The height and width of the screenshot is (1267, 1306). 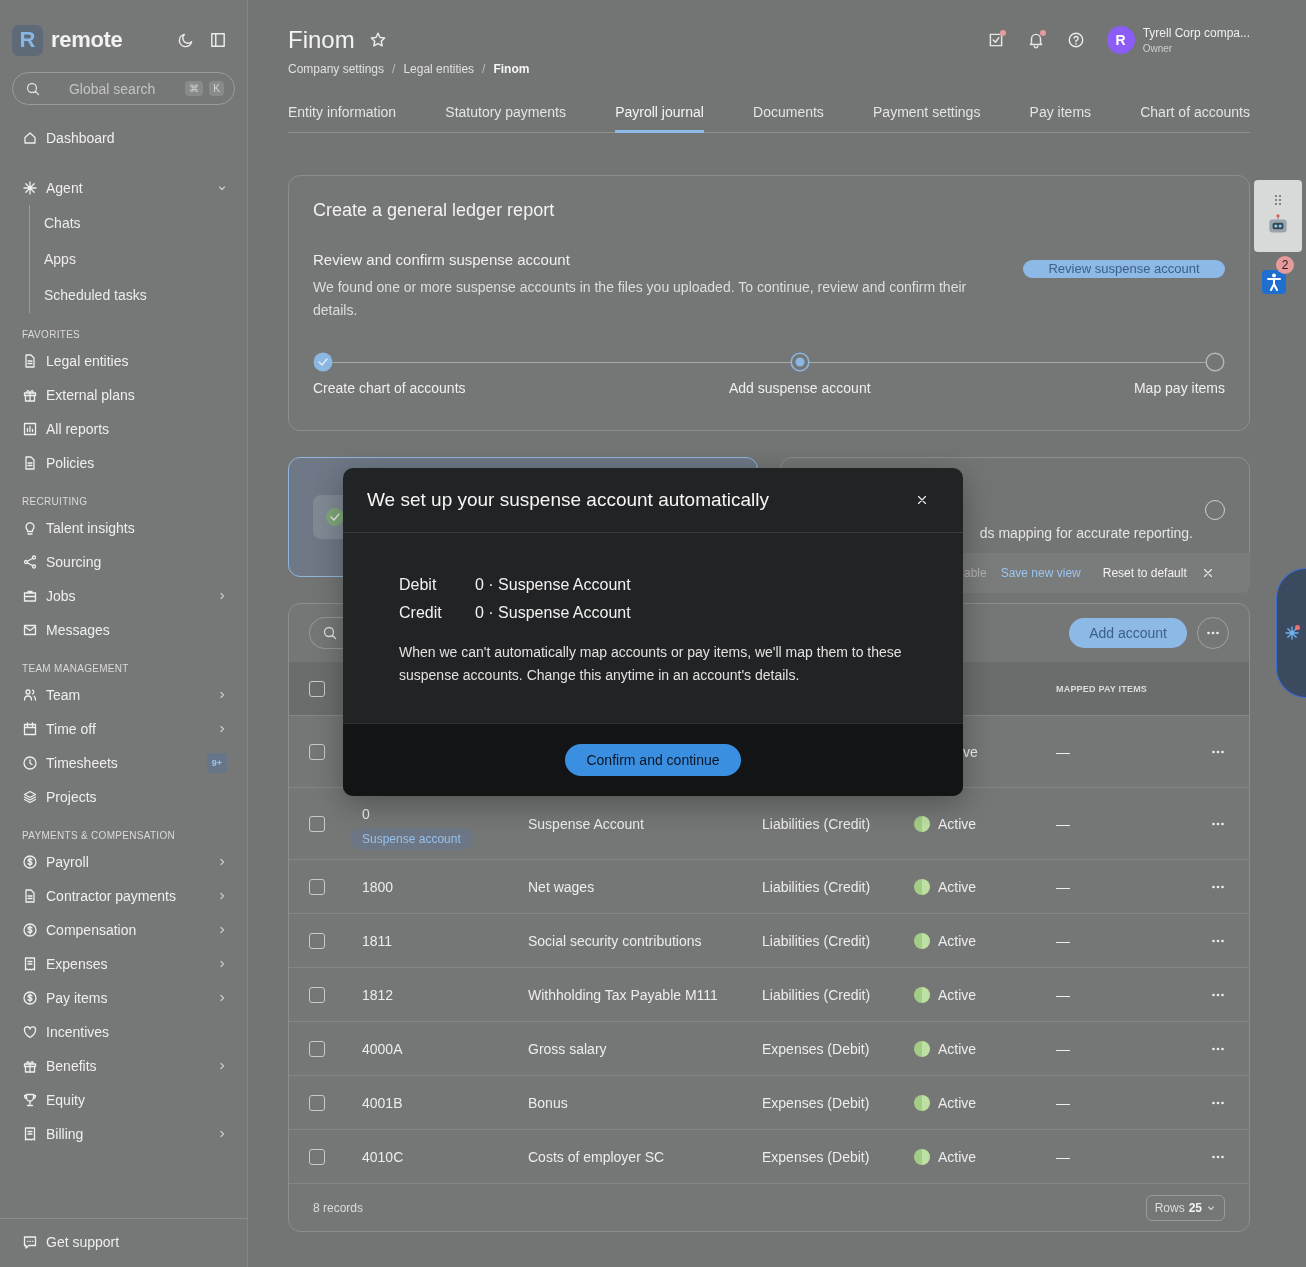 What do you see at coordinates (218, 40) in the screenshot?
I see `sidebar-toggle-icon` at bounding box center [218, 40].